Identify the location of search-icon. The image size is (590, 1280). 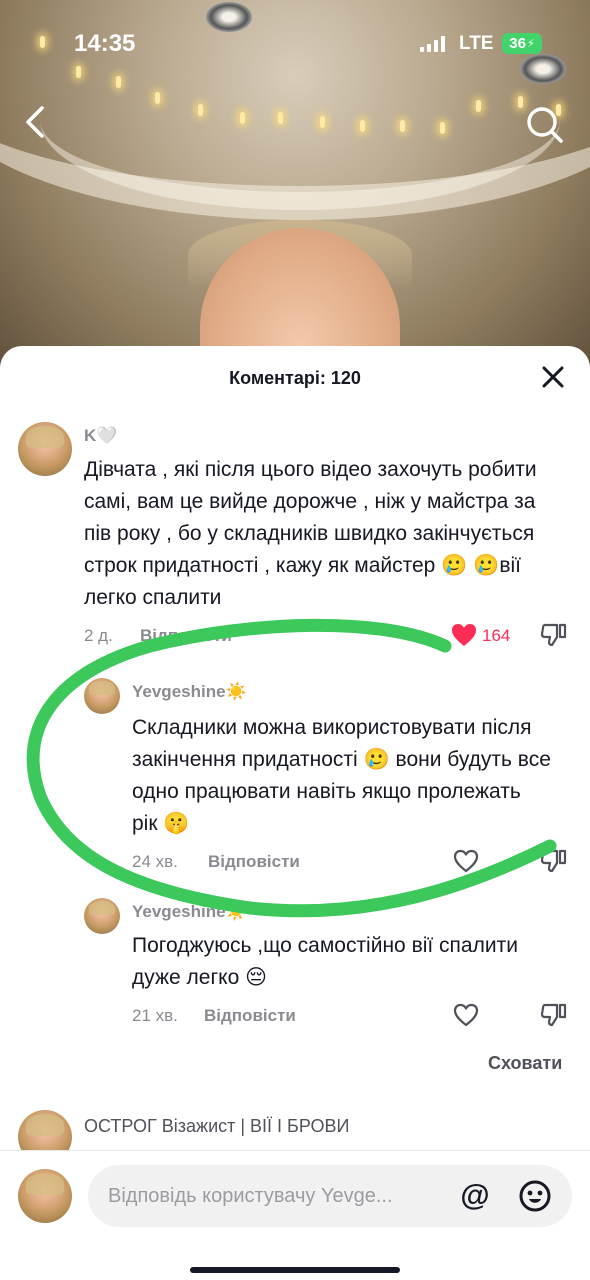
(544, 124).